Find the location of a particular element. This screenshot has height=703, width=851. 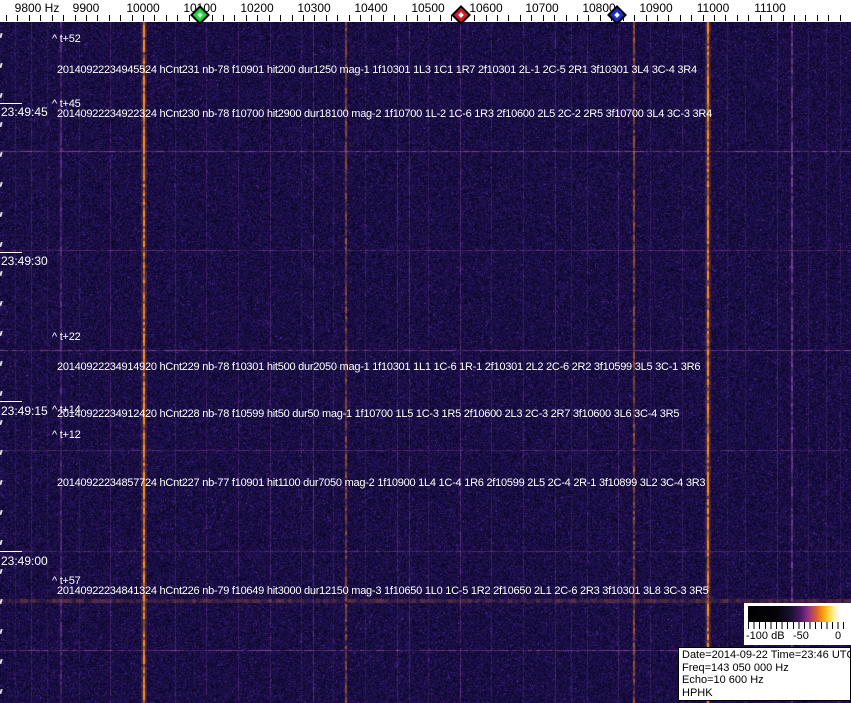

frequency-label: 10200 is located at coordinates (257, 8).